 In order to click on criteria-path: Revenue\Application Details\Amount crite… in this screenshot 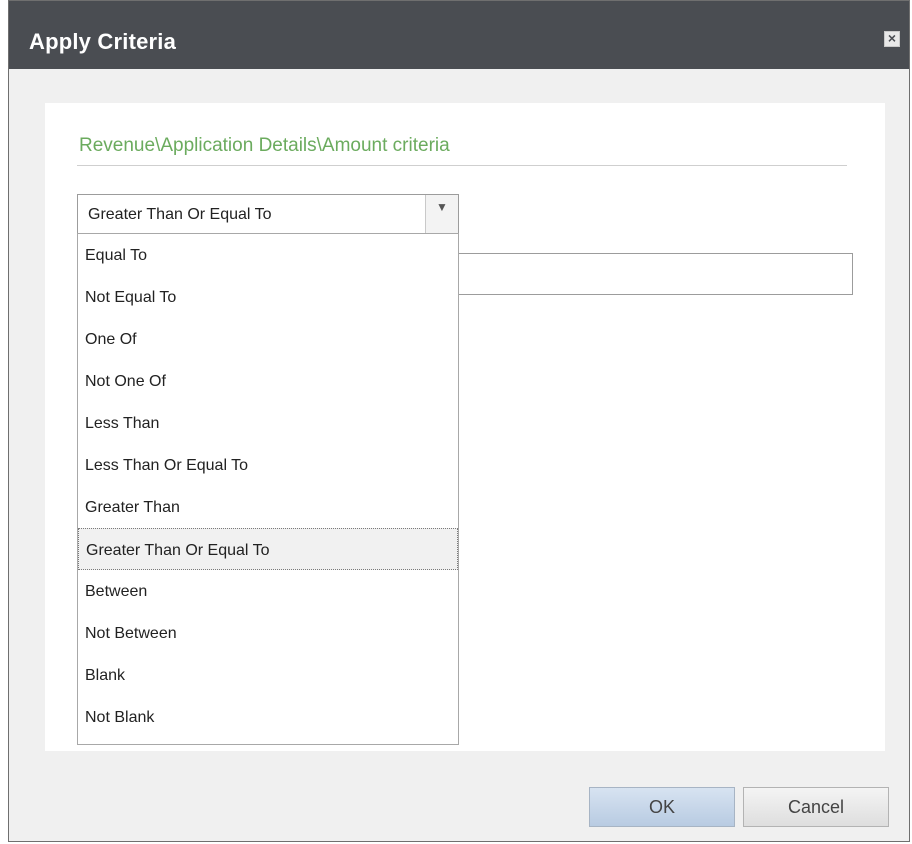, I will do `click(264, 145)`.